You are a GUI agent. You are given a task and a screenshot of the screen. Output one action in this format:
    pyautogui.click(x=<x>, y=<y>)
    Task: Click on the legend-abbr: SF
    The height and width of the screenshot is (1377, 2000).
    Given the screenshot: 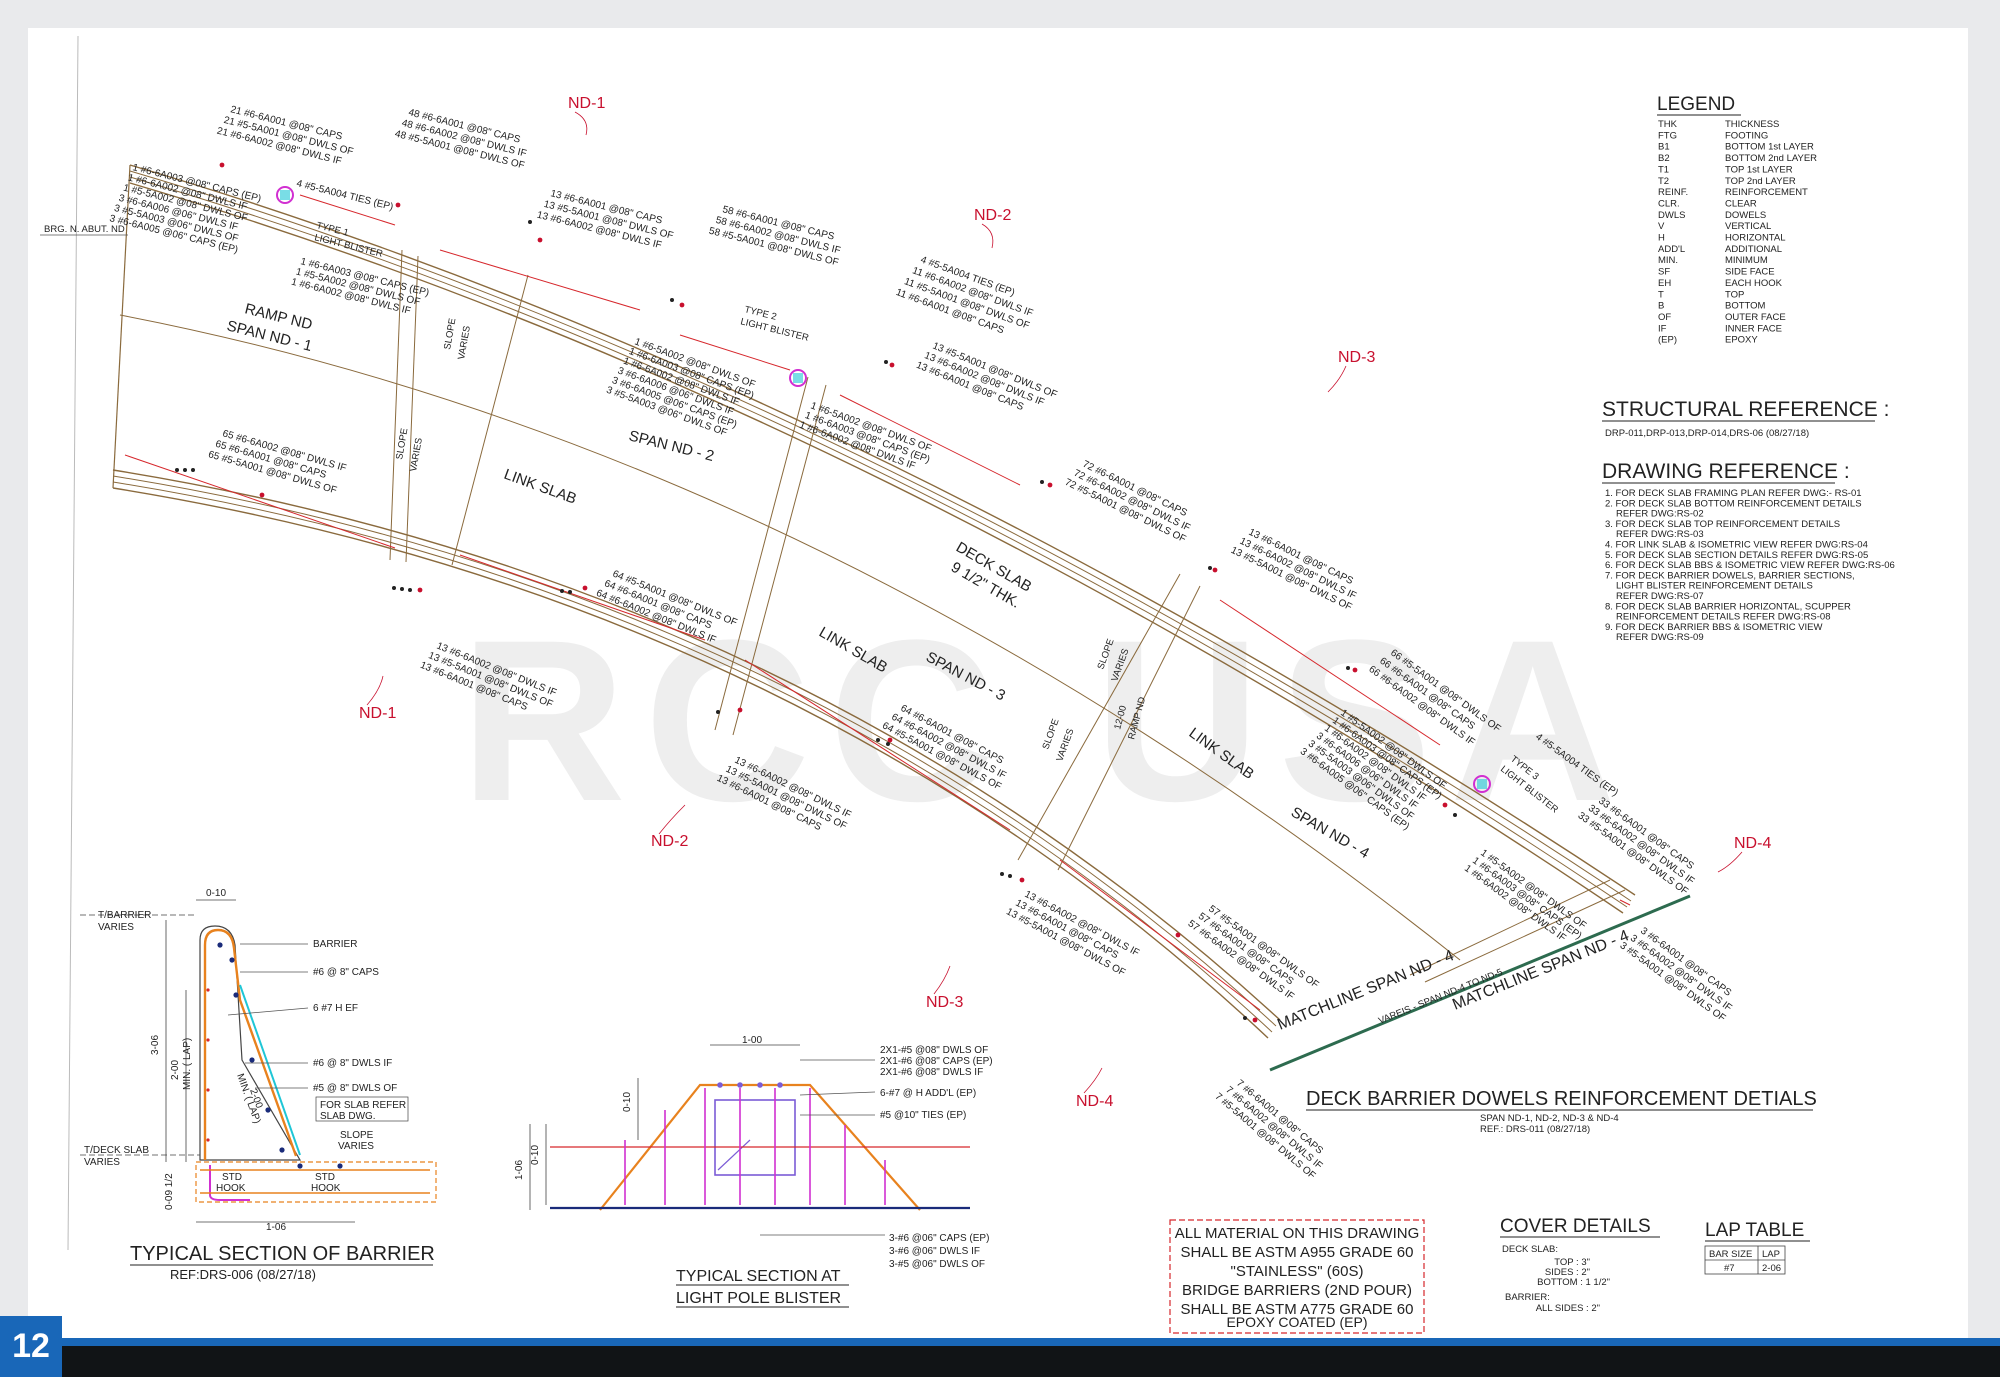 What is the action you would take?
    pyautogui.click(x=1664, y=272)
    